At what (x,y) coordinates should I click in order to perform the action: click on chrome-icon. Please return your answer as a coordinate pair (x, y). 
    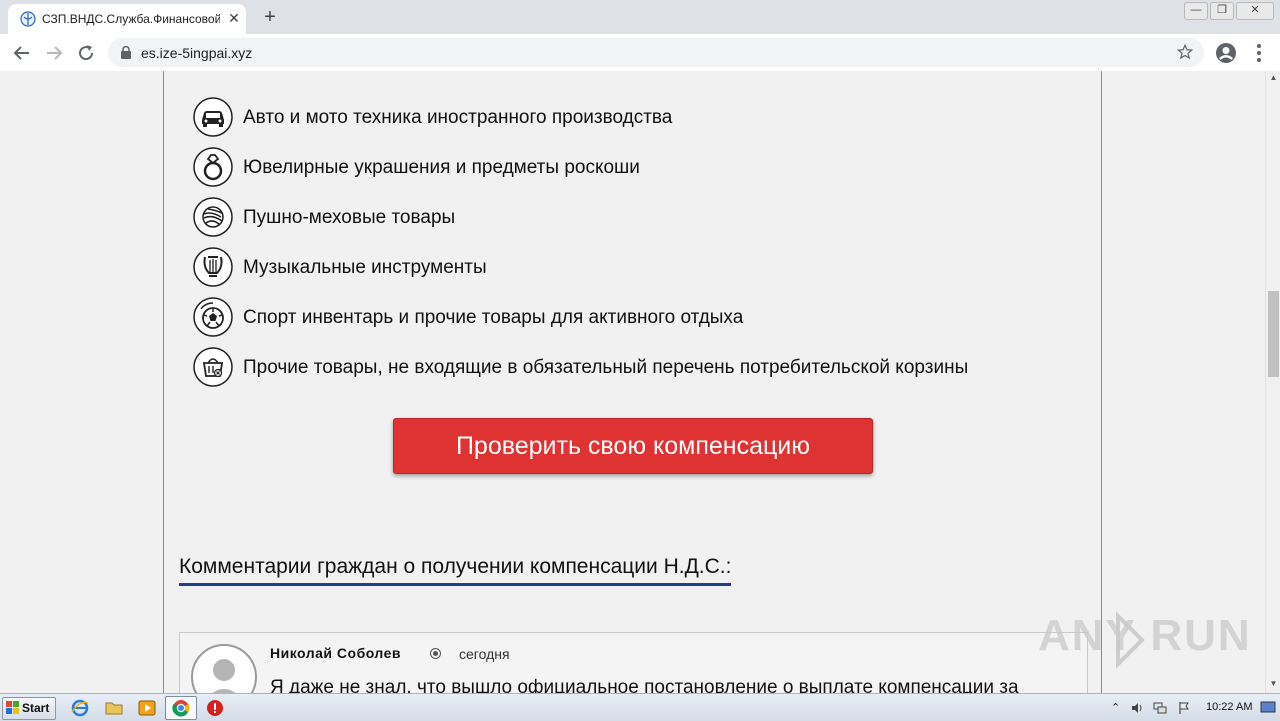
    Looking at the image, I should click on (181, 708).